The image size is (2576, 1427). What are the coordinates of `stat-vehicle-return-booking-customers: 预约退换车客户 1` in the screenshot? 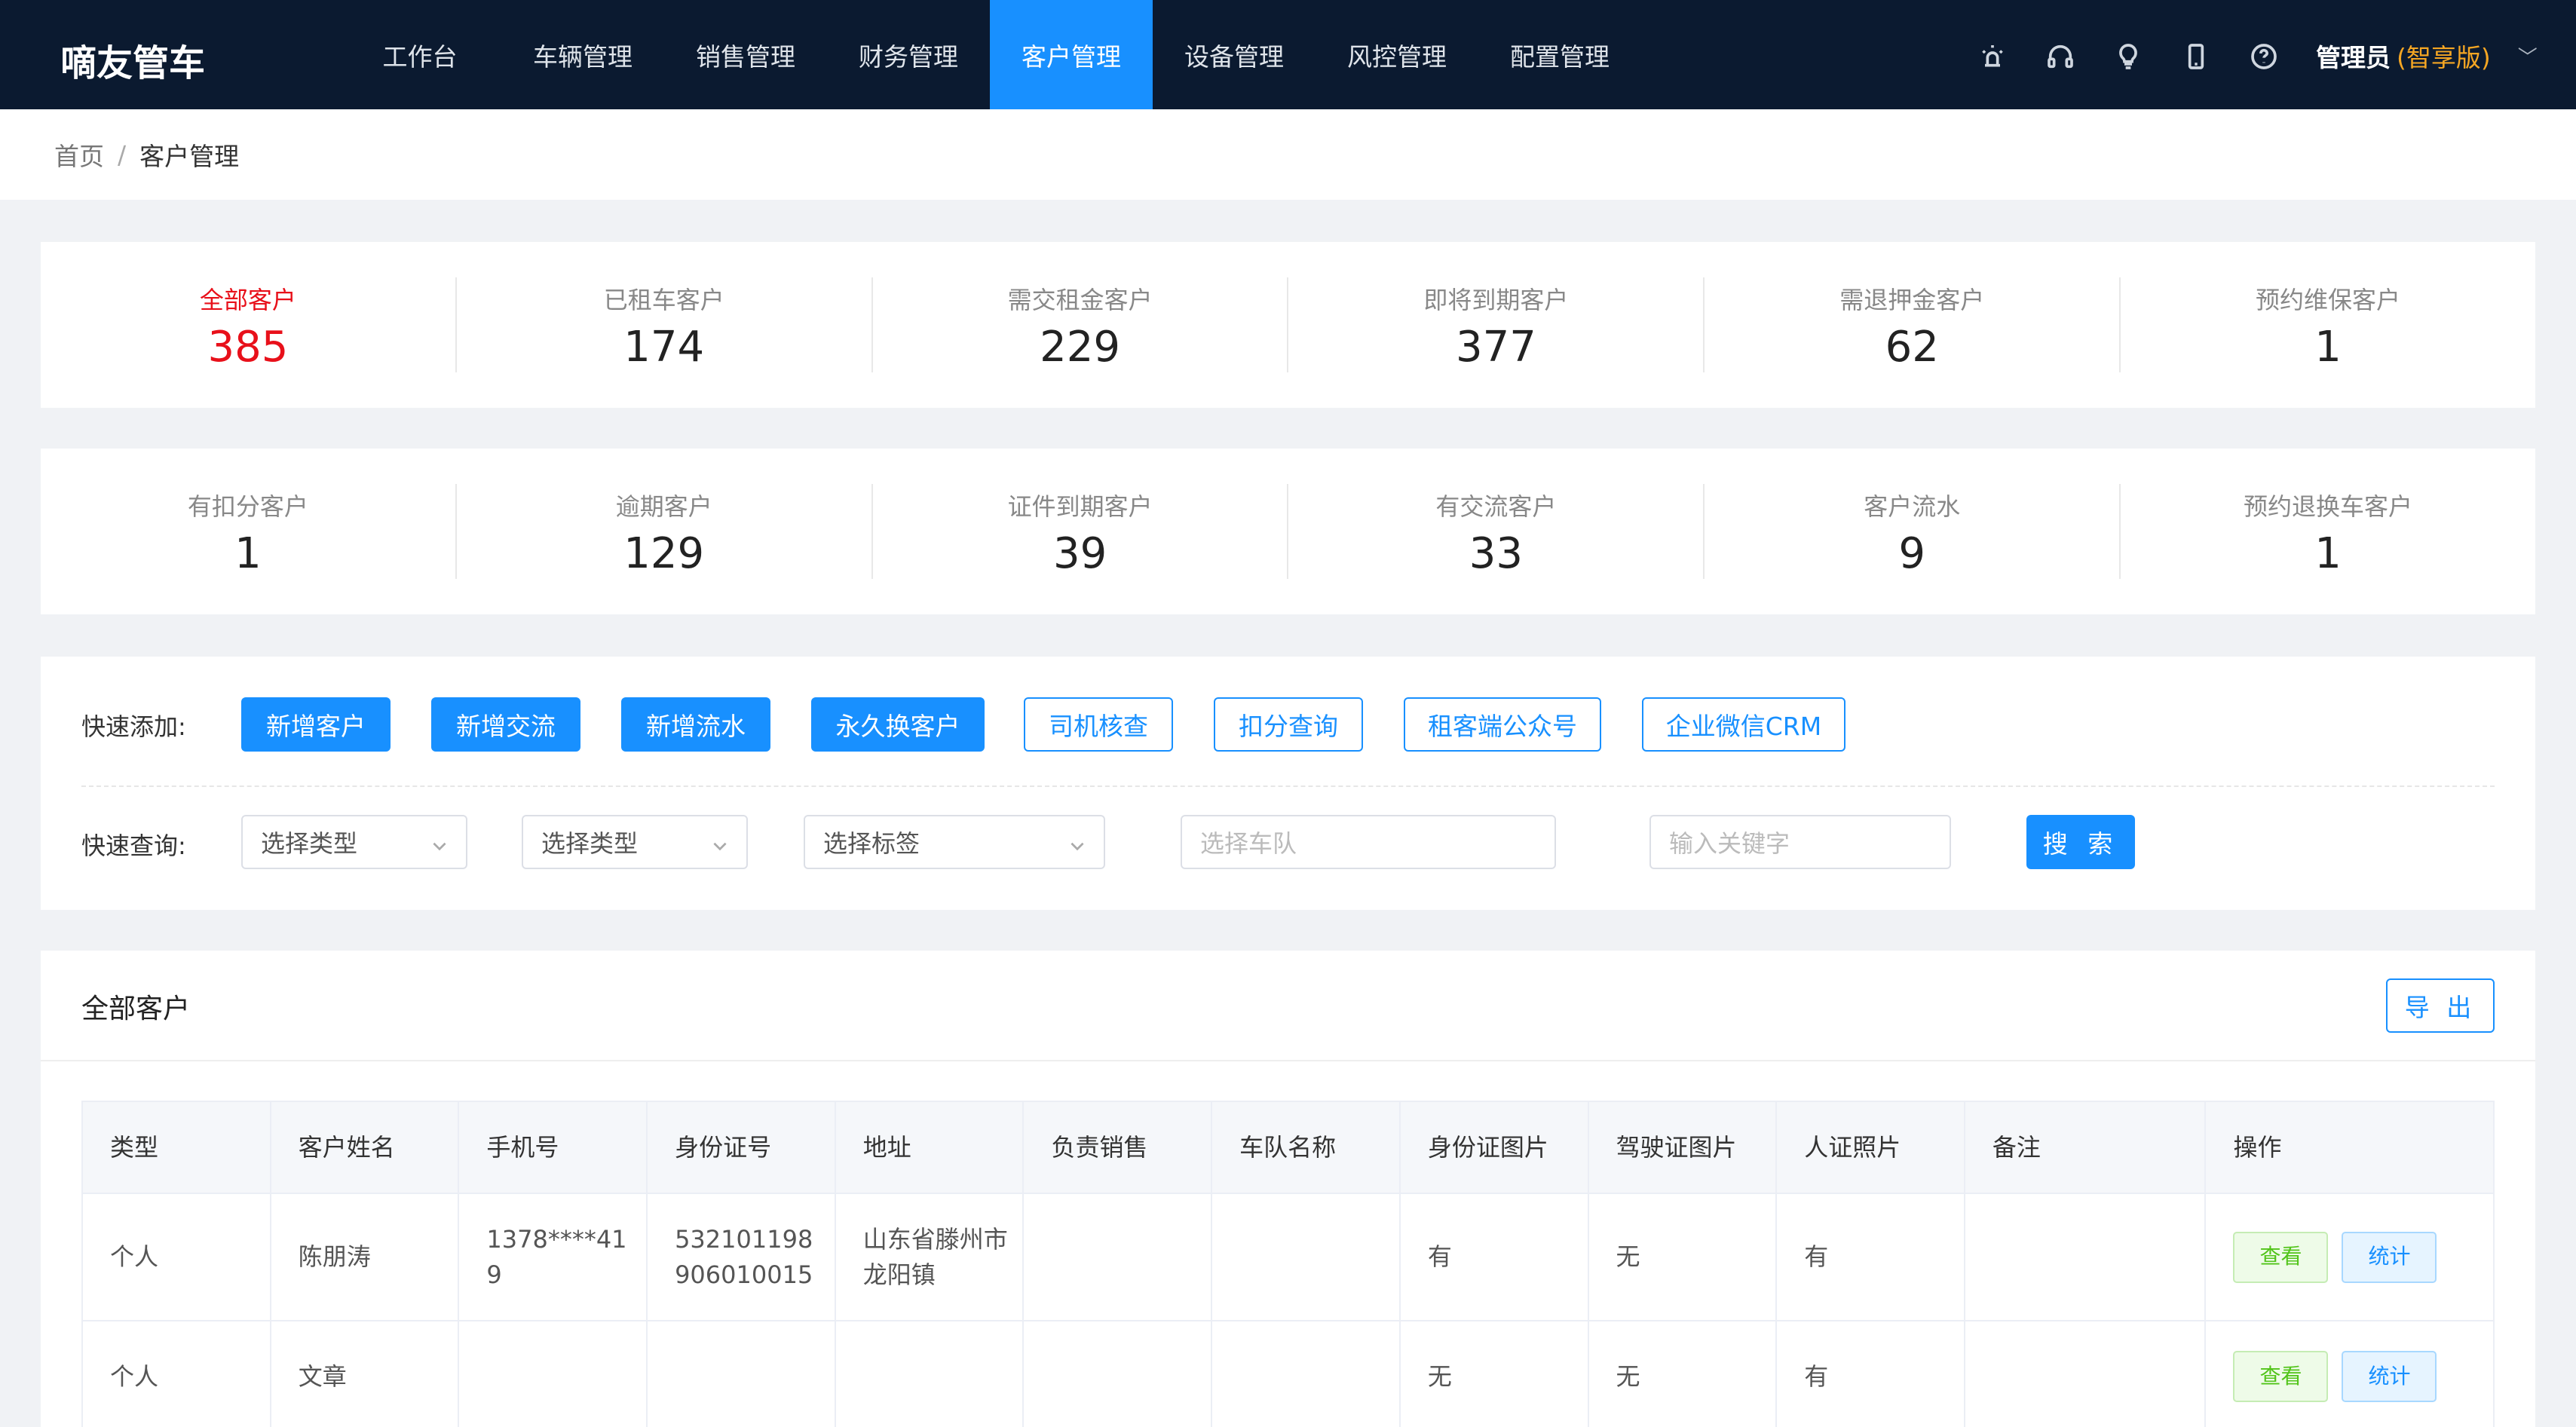 It's located at (2328, 532).